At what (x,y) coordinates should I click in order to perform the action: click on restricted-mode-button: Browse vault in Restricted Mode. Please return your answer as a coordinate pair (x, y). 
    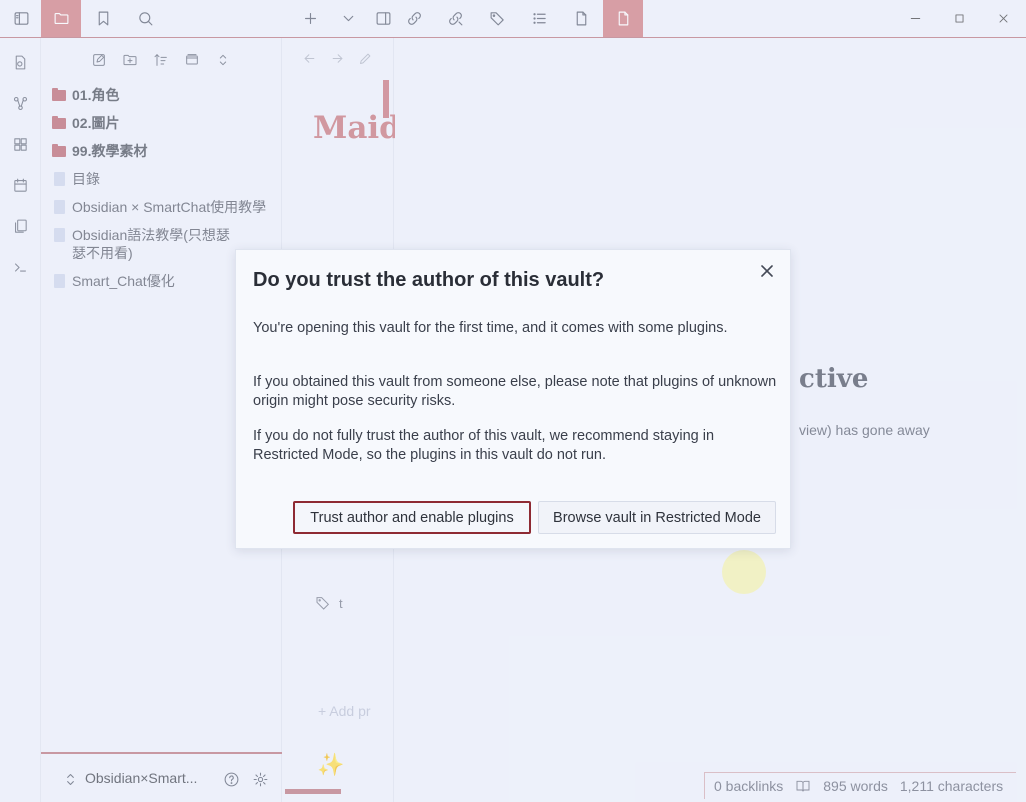
    Looking at the image, I should click on (657, 517).